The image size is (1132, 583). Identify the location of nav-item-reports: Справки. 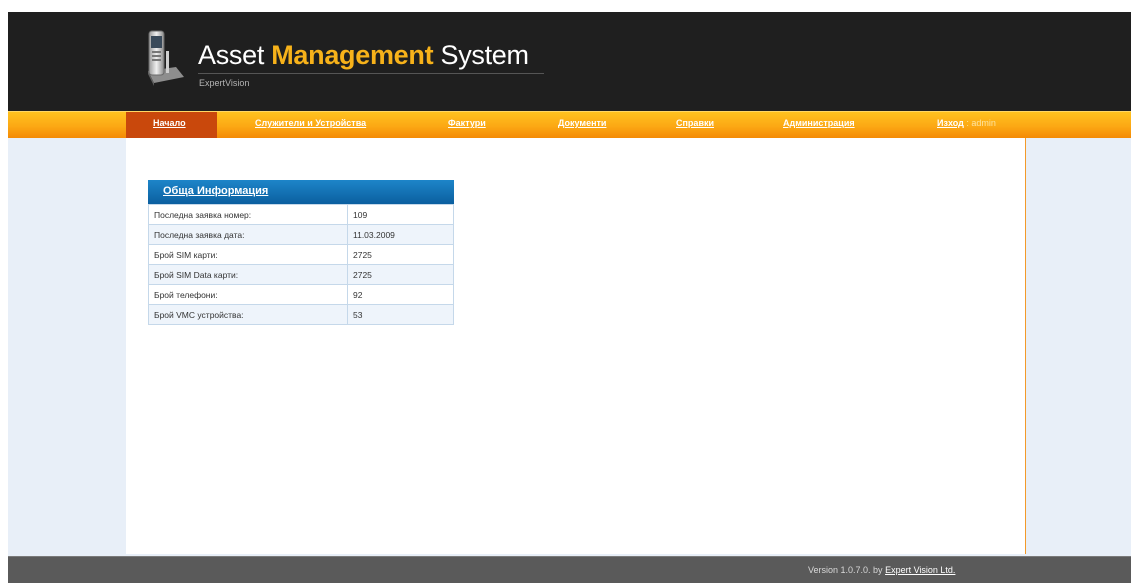
(695, 123).